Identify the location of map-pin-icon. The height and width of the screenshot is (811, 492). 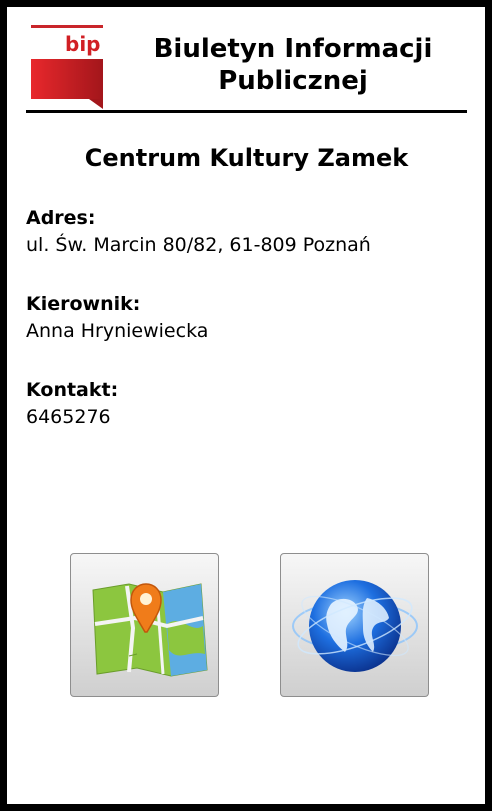
(150, 630).